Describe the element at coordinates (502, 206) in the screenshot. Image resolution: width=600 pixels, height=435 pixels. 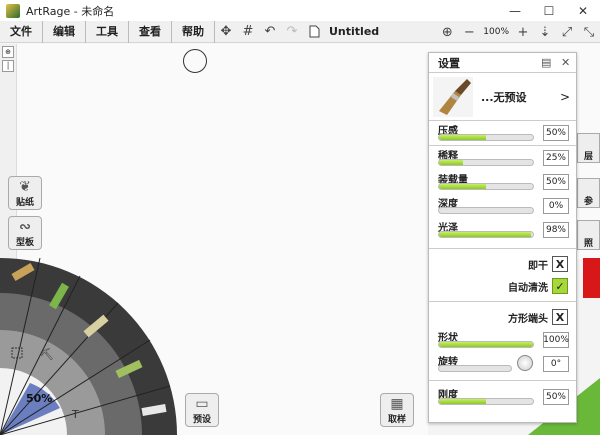
I see `depth-slider: 深度 0%` at that location.